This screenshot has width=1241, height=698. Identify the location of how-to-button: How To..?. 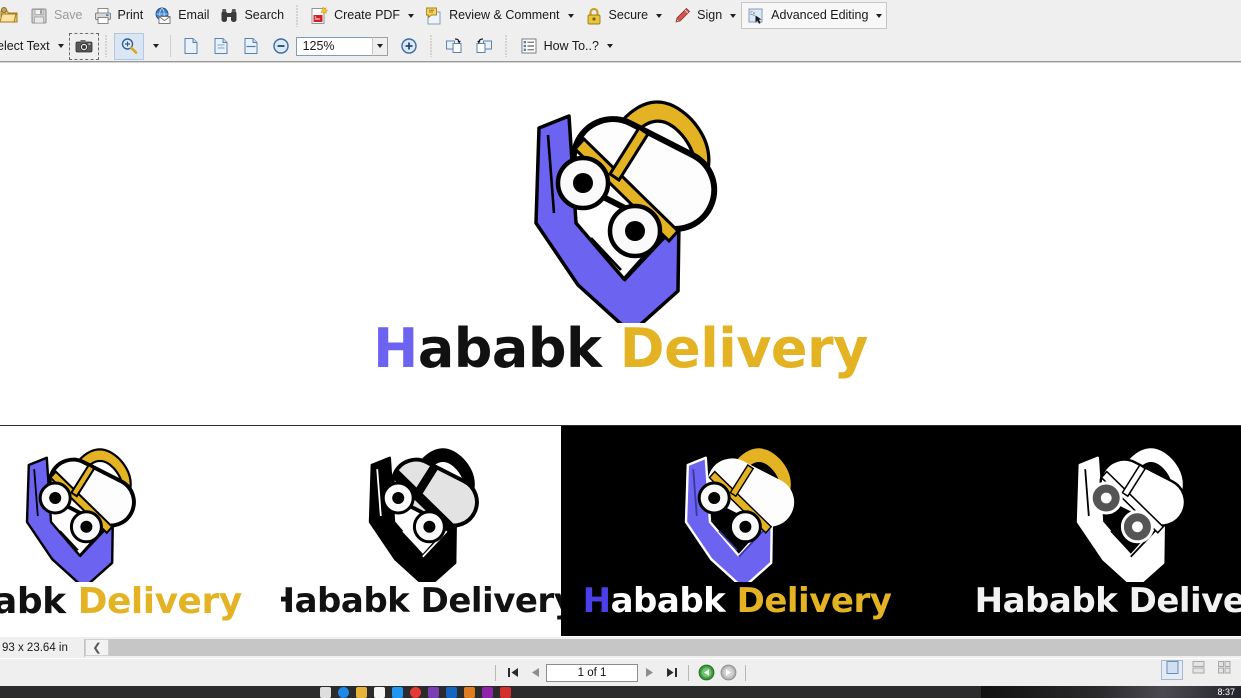
(566, 46).